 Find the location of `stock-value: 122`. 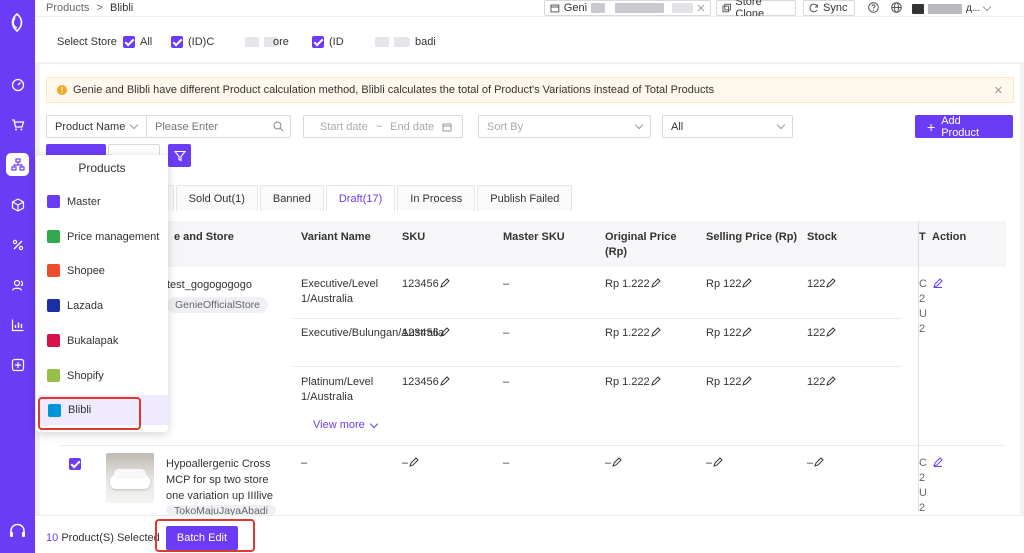

stock-value: 122 is located at coordinates (816, 284).